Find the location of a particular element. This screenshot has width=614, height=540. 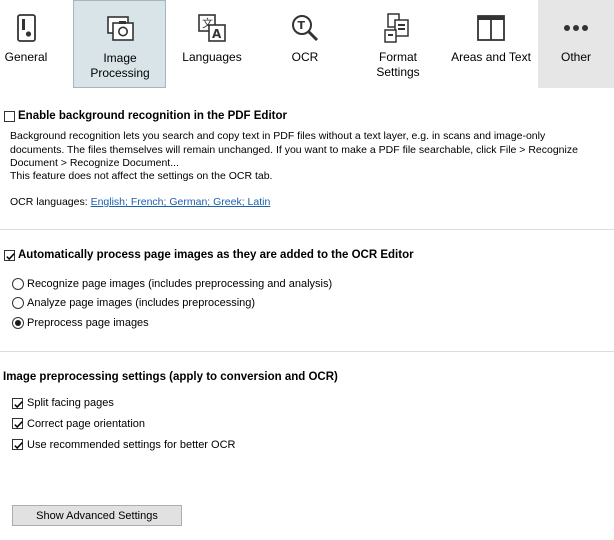

recommended-settings-checkbox is located at coordinates (17, 444).